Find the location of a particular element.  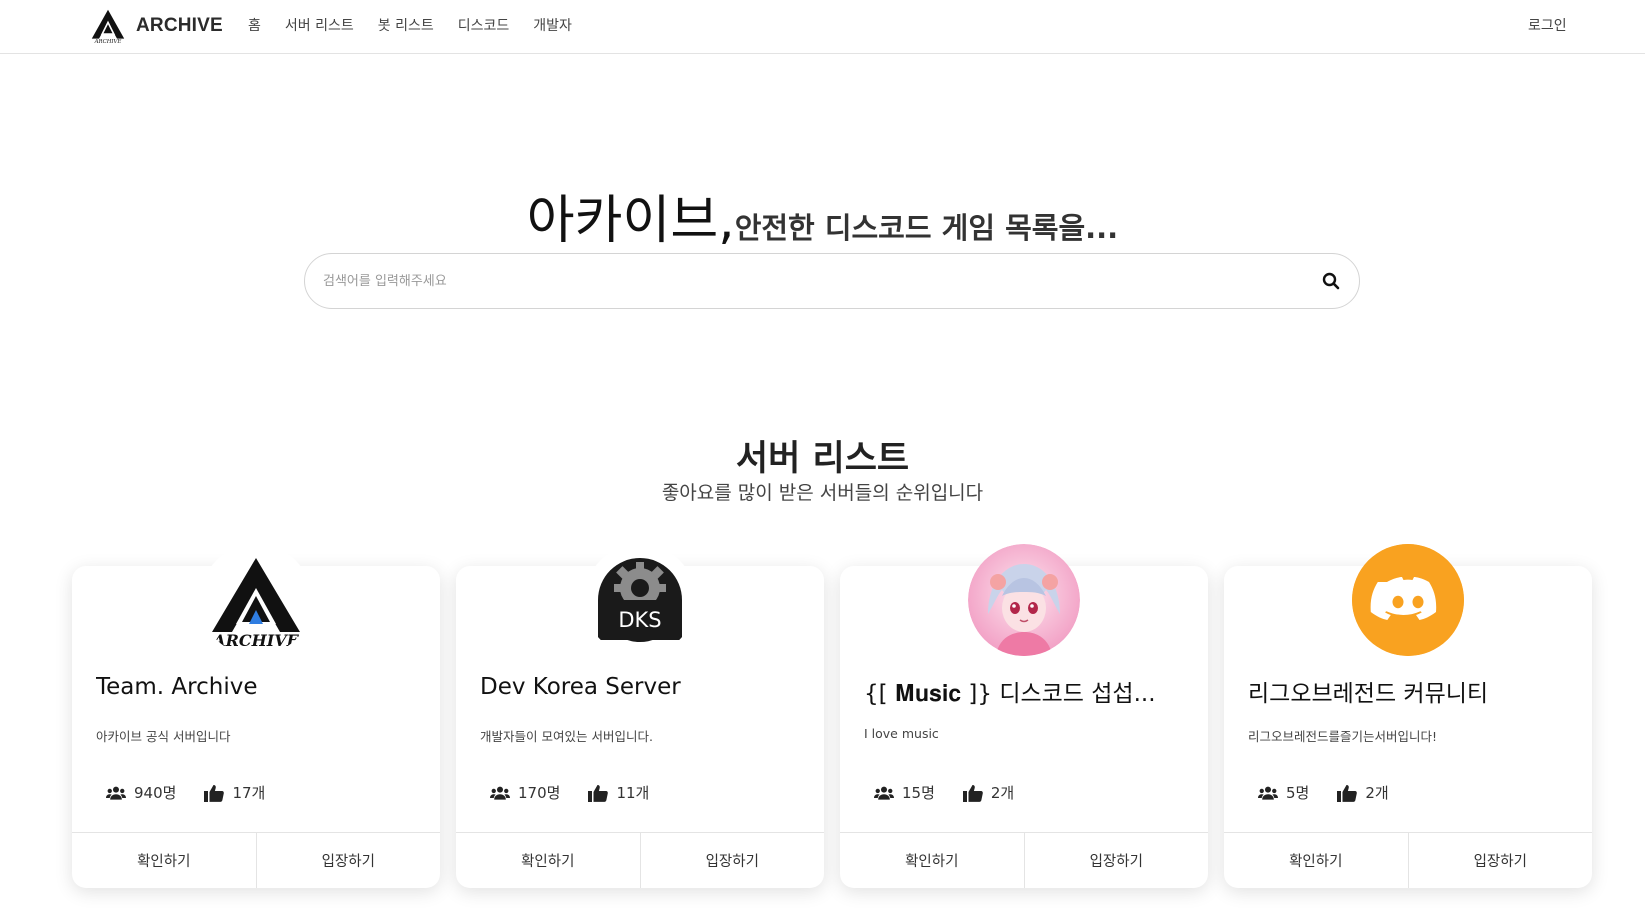

server-description: 아카이브 공식 서버입니다 is located at coordinates (163, 736).